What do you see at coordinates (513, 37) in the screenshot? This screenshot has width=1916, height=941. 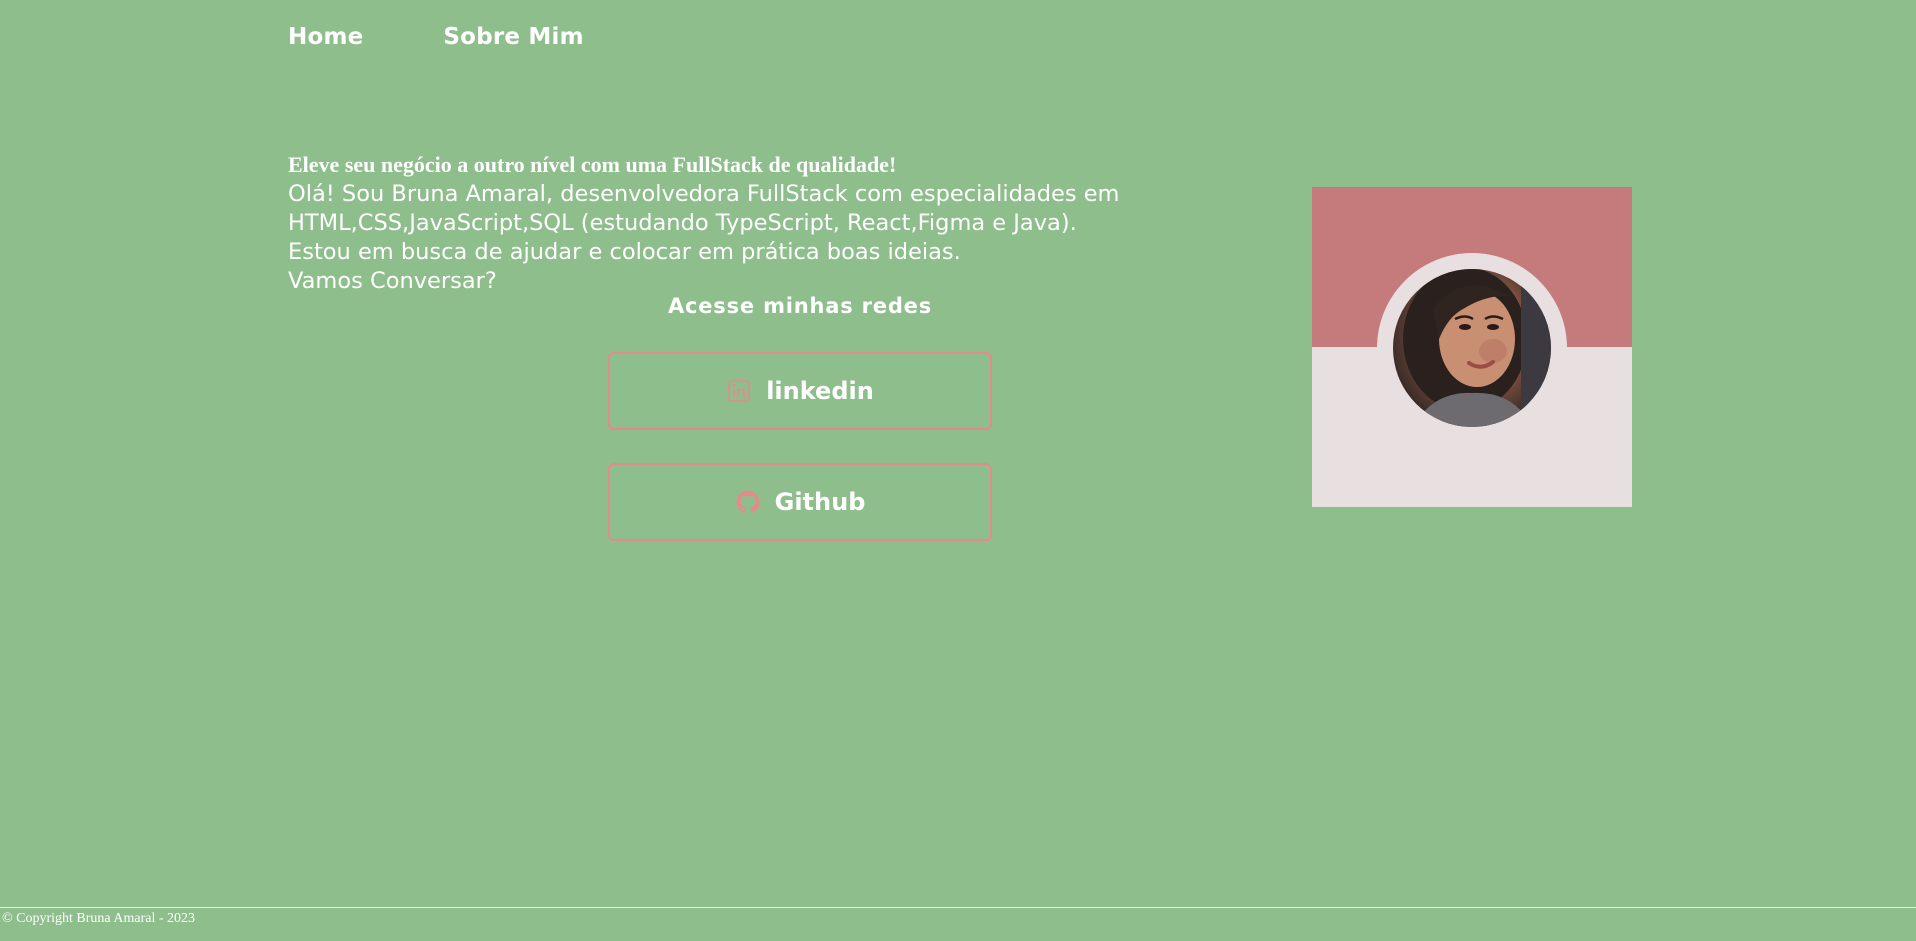 I see `nav-sobre-mim-link: Sobre Mim` at bounding box center [513, 37].